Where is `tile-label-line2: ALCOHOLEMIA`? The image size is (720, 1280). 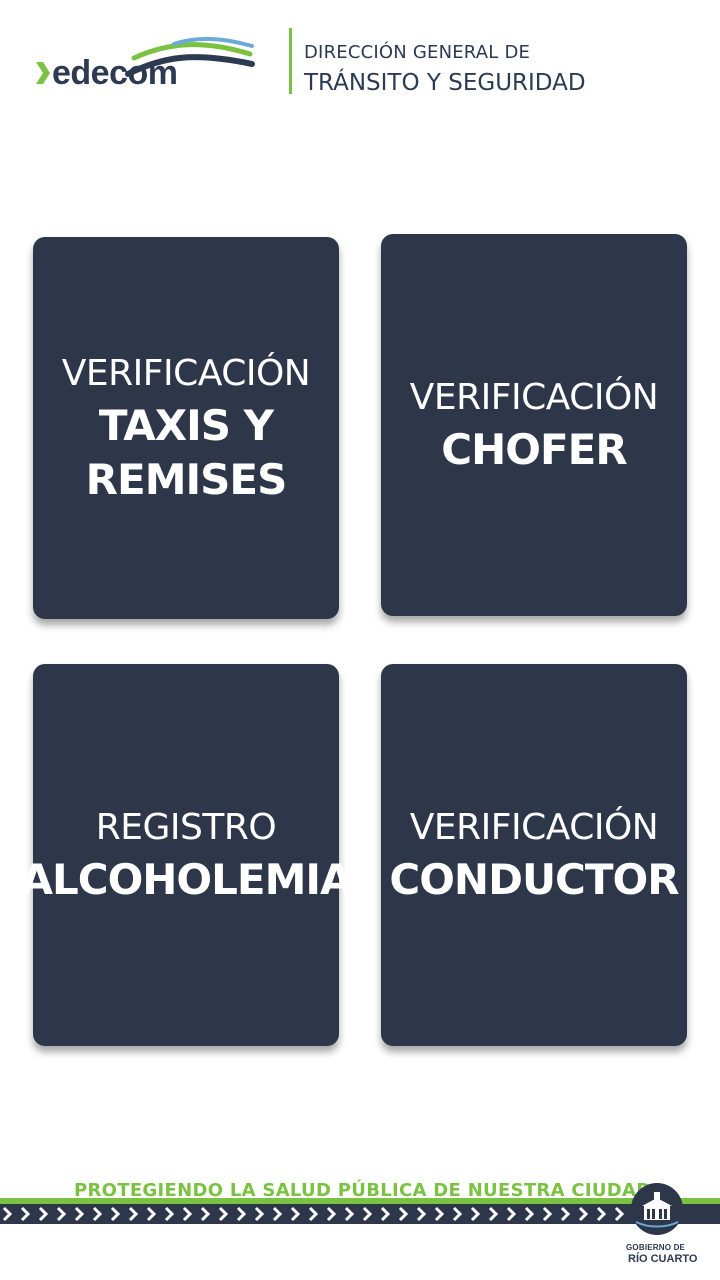 tile-label-line2: ALCOHOLEMIA is located at coordinates (186, 879).